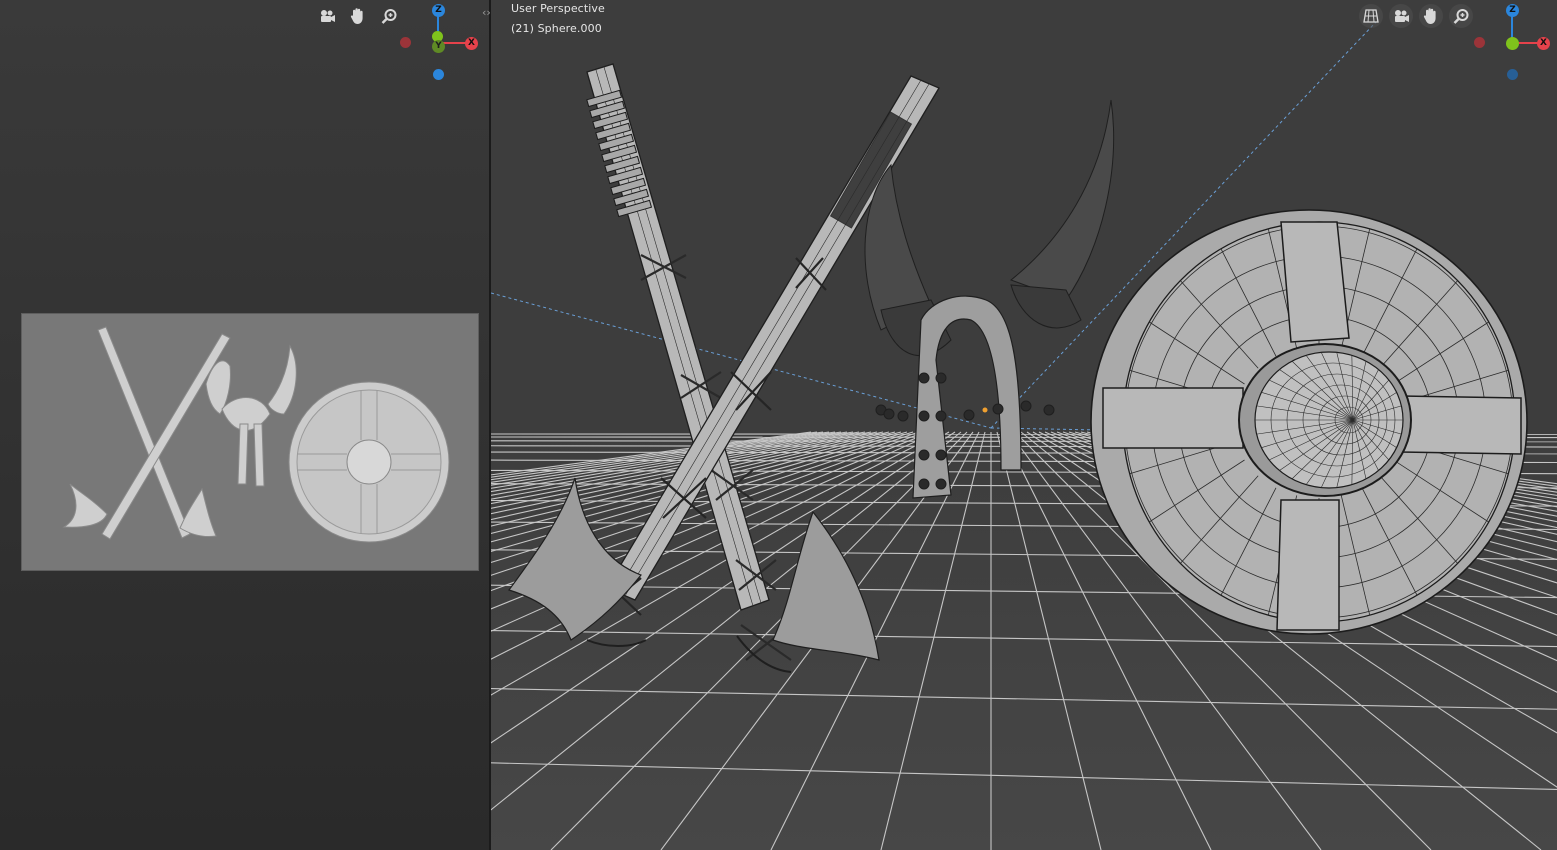 This screenshot has height=850, width=1557. I want to click on split-handle-icon: ‹›, so click(486, 12).